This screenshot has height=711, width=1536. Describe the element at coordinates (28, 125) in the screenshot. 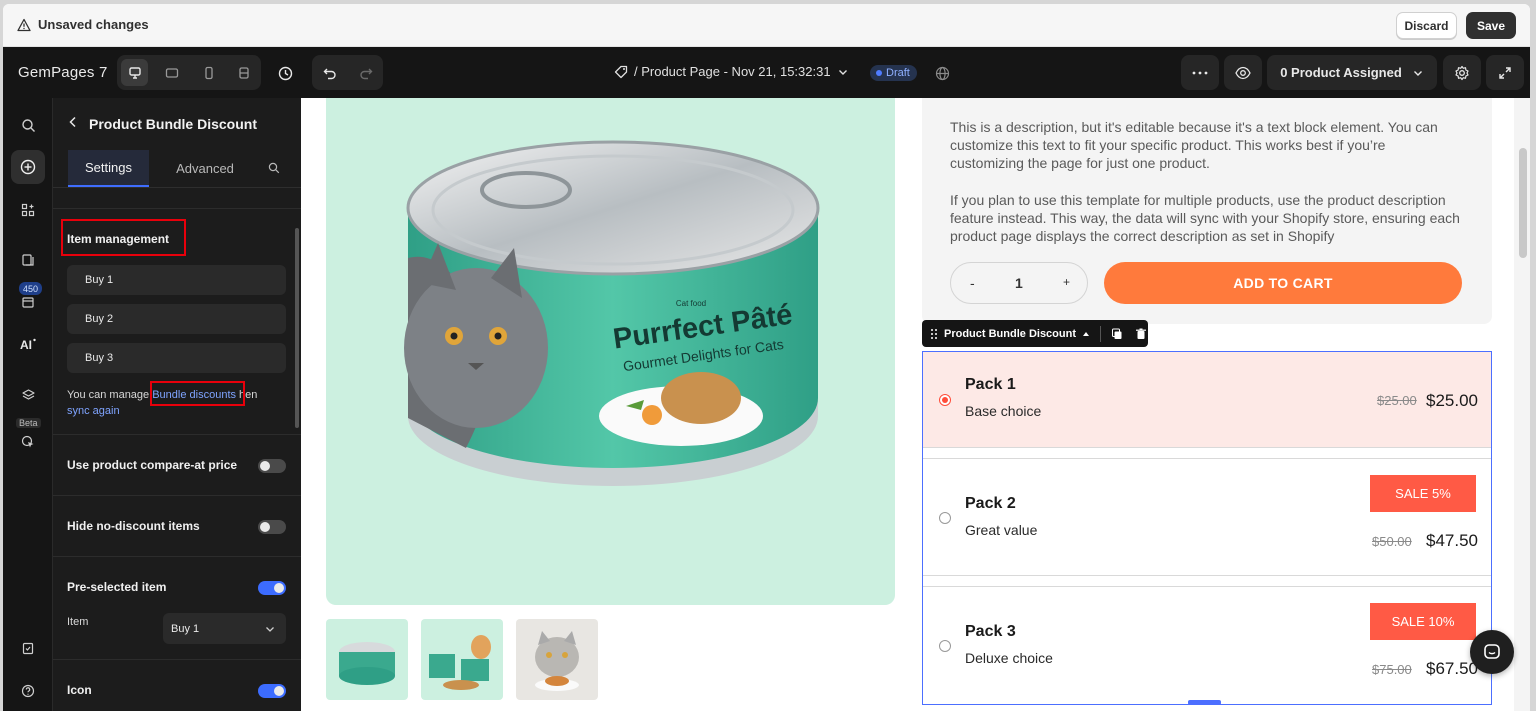

I see `rail-search-button` at that location.